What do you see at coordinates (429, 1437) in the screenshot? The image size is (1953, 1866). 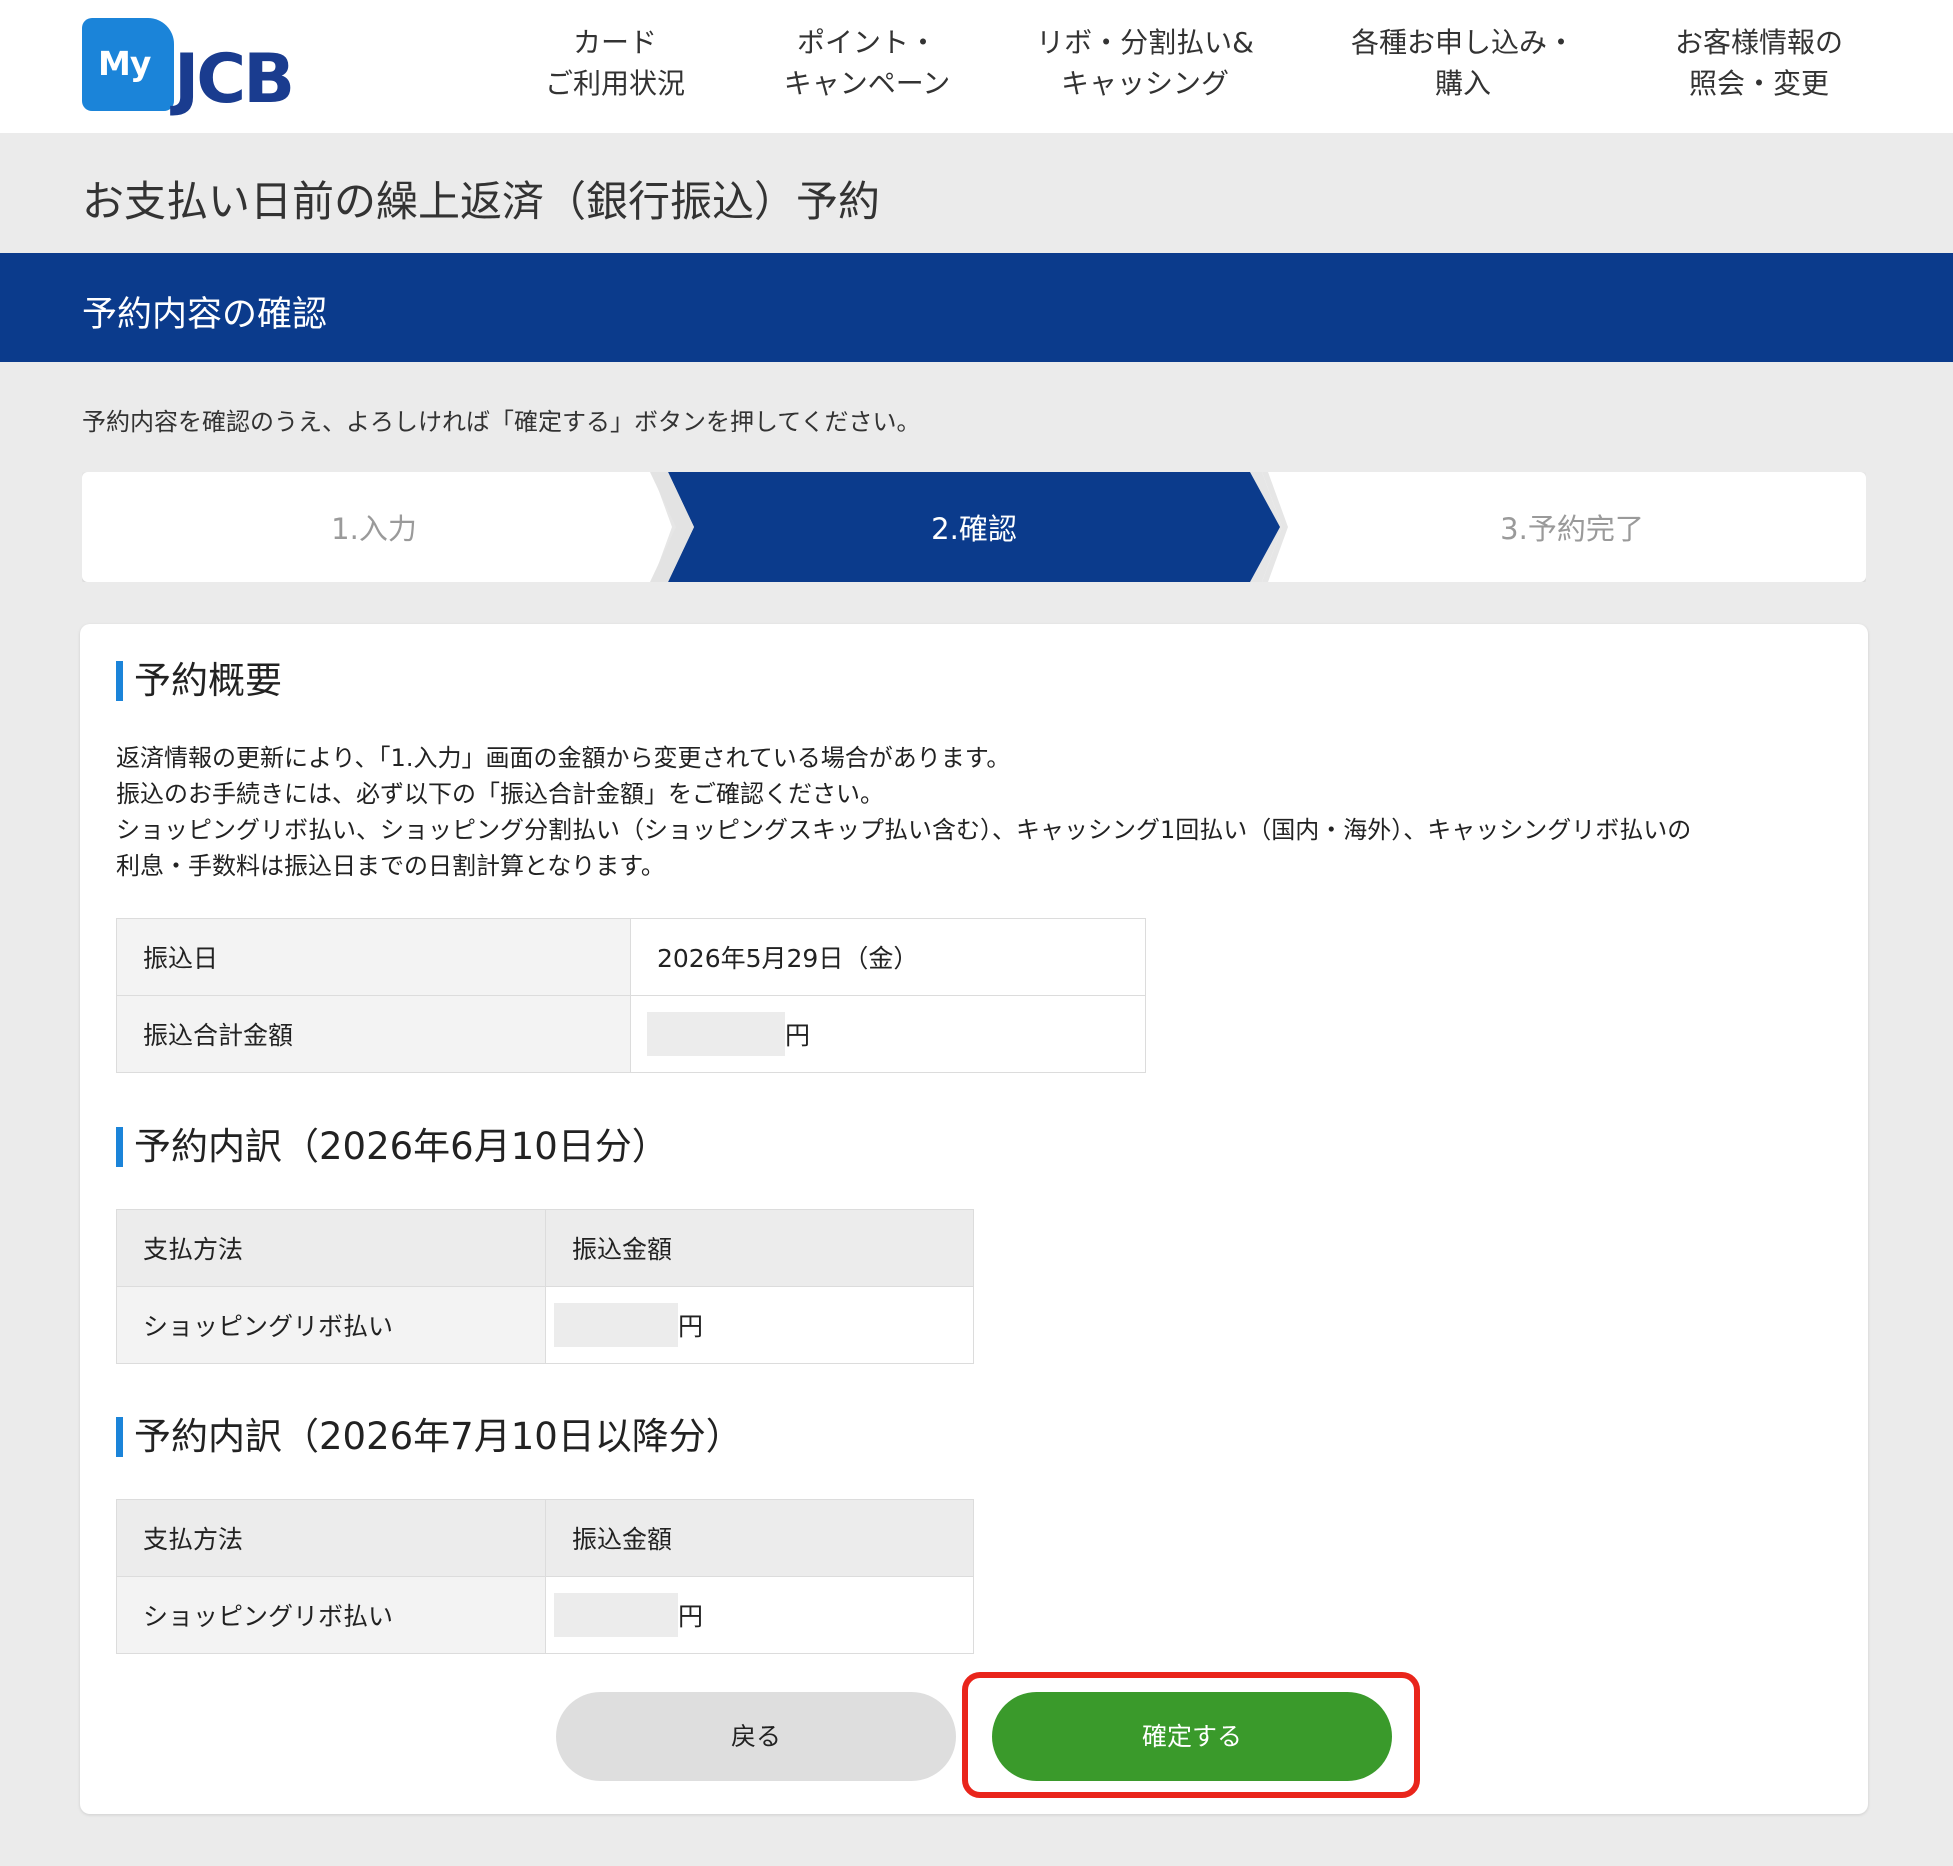 I see `breakdown2-heading: 予約内訳（2026年7月10日以降分）` at bounding box center [429, 1437].